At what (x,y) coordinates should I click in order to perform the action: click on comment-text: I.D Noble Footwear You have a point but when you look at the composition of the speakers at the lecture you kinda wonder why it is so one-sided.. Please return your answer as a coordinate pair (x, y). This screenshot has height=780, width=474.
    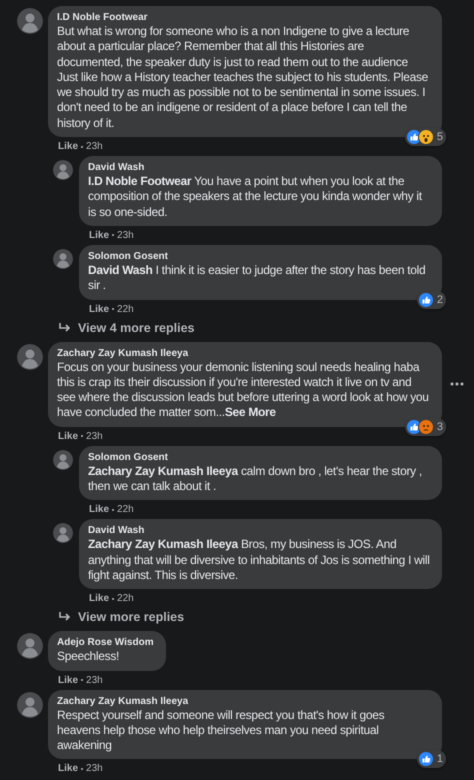
    Looking at the image, I should click on (255, 197).